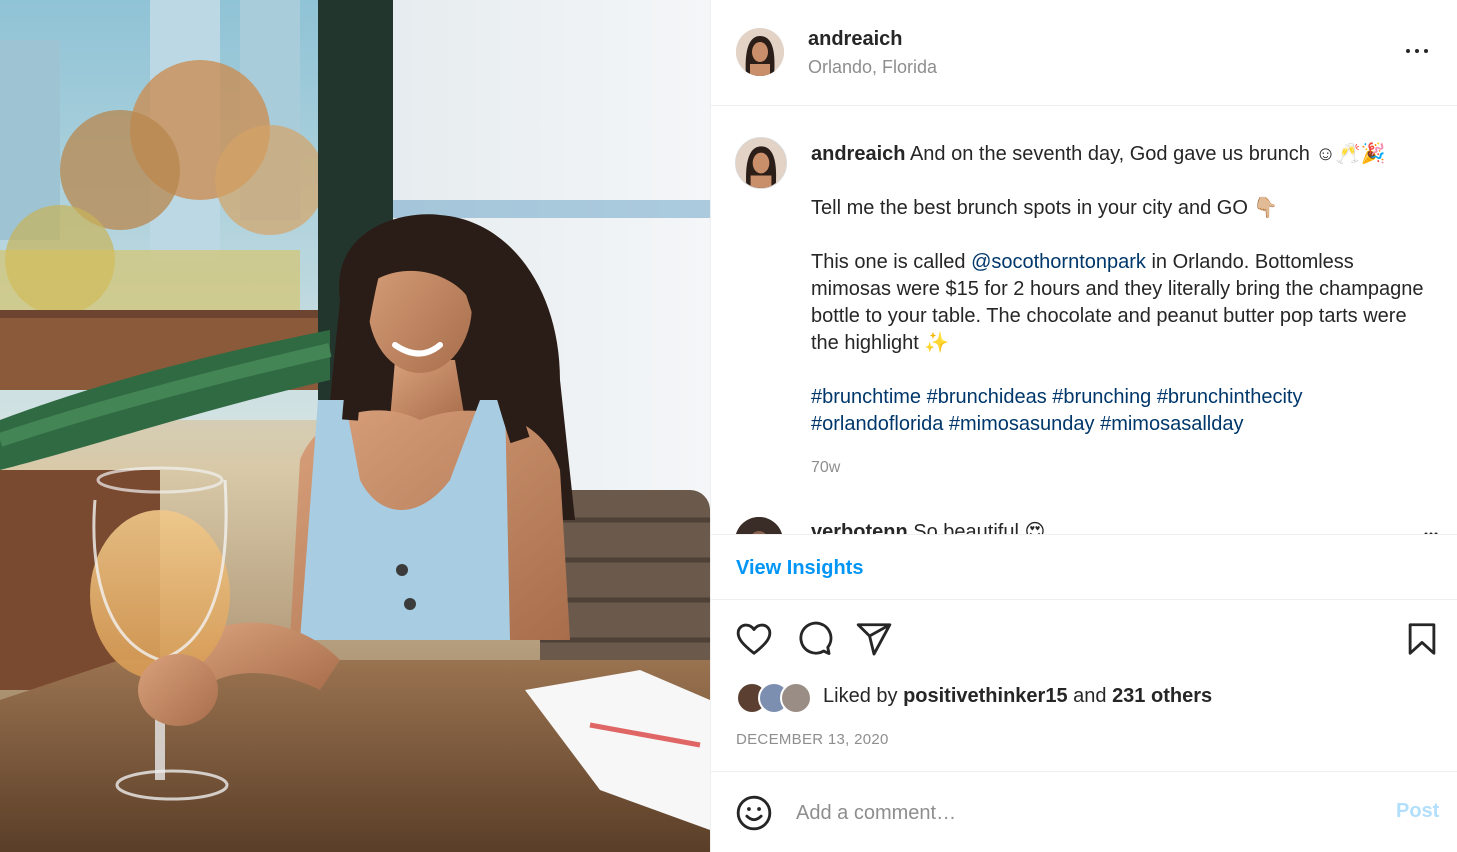  What do you see at coordinates (754, 639) in the screenshot?
I see `heart-icon` at bounding box center [754, 639].